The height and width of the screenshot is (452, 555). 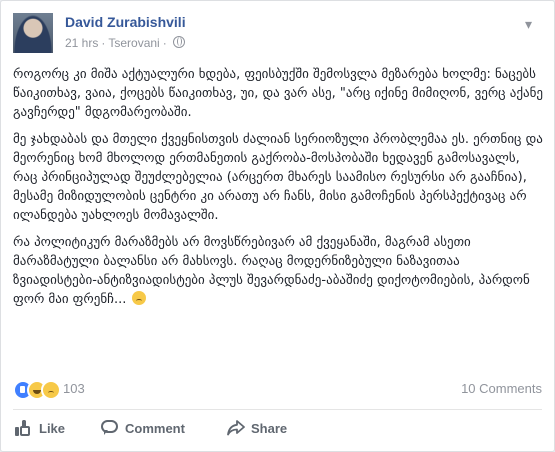 I want to click on post-stats: 103 10 Comments, so click(x=277, y=390).